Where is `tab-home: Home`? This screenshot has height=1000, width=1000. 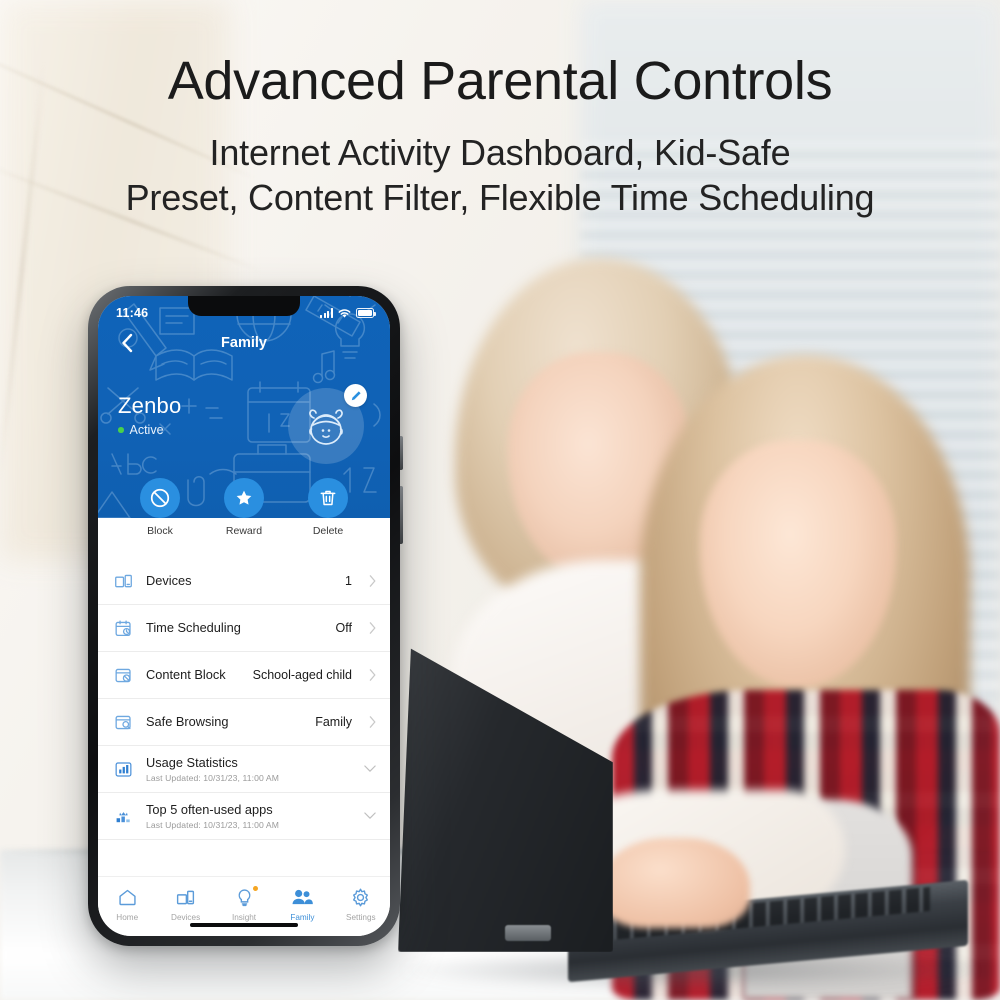
tab-home: Home is located at coordinates (127, 903).